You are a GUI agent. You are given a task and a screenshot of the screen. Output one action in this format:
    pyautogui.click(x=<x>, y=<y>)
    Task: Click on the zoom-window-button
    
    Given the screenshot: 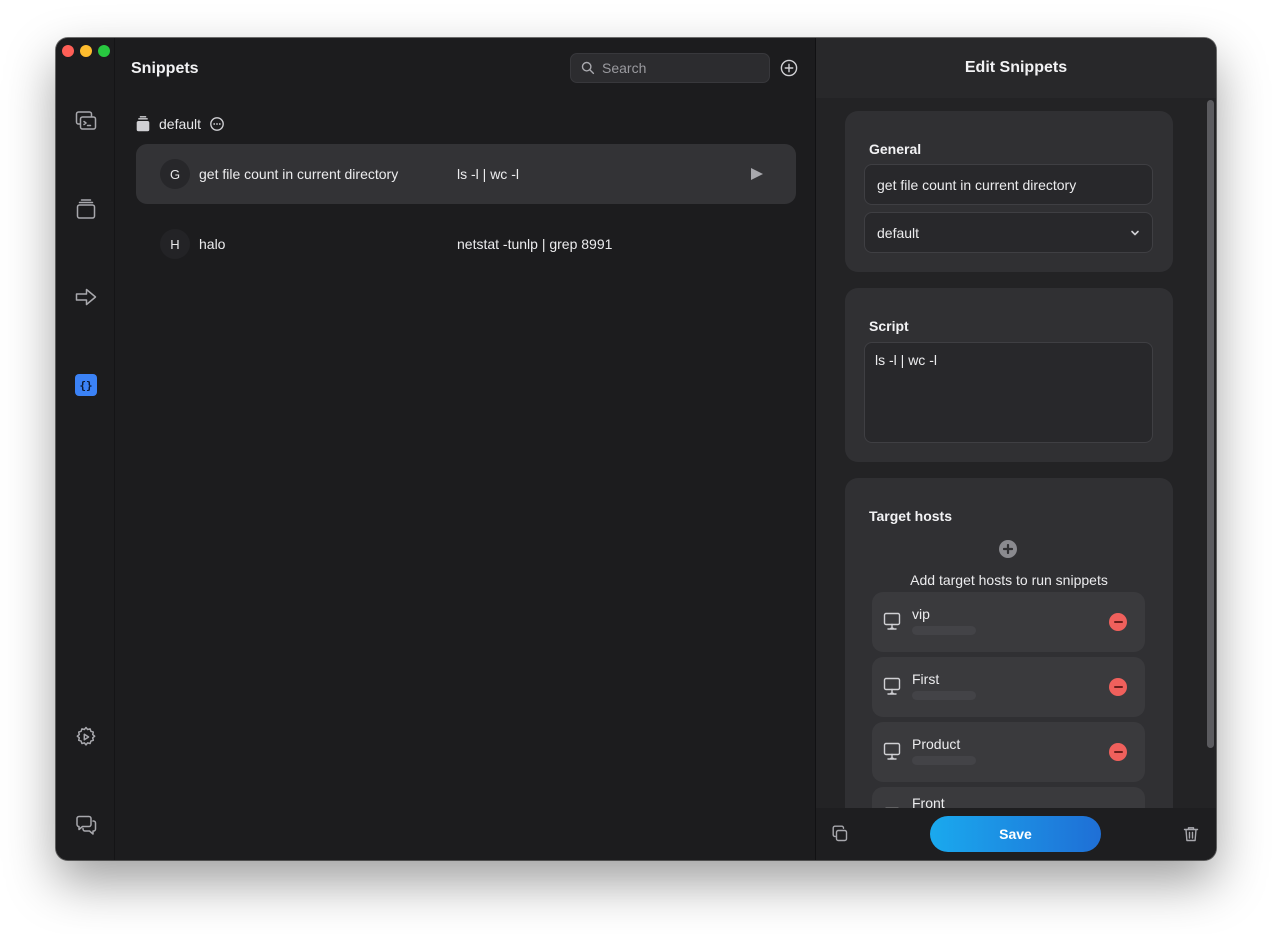 What is the action you would take?
    pyautogui.click(x=104, y=51)
    